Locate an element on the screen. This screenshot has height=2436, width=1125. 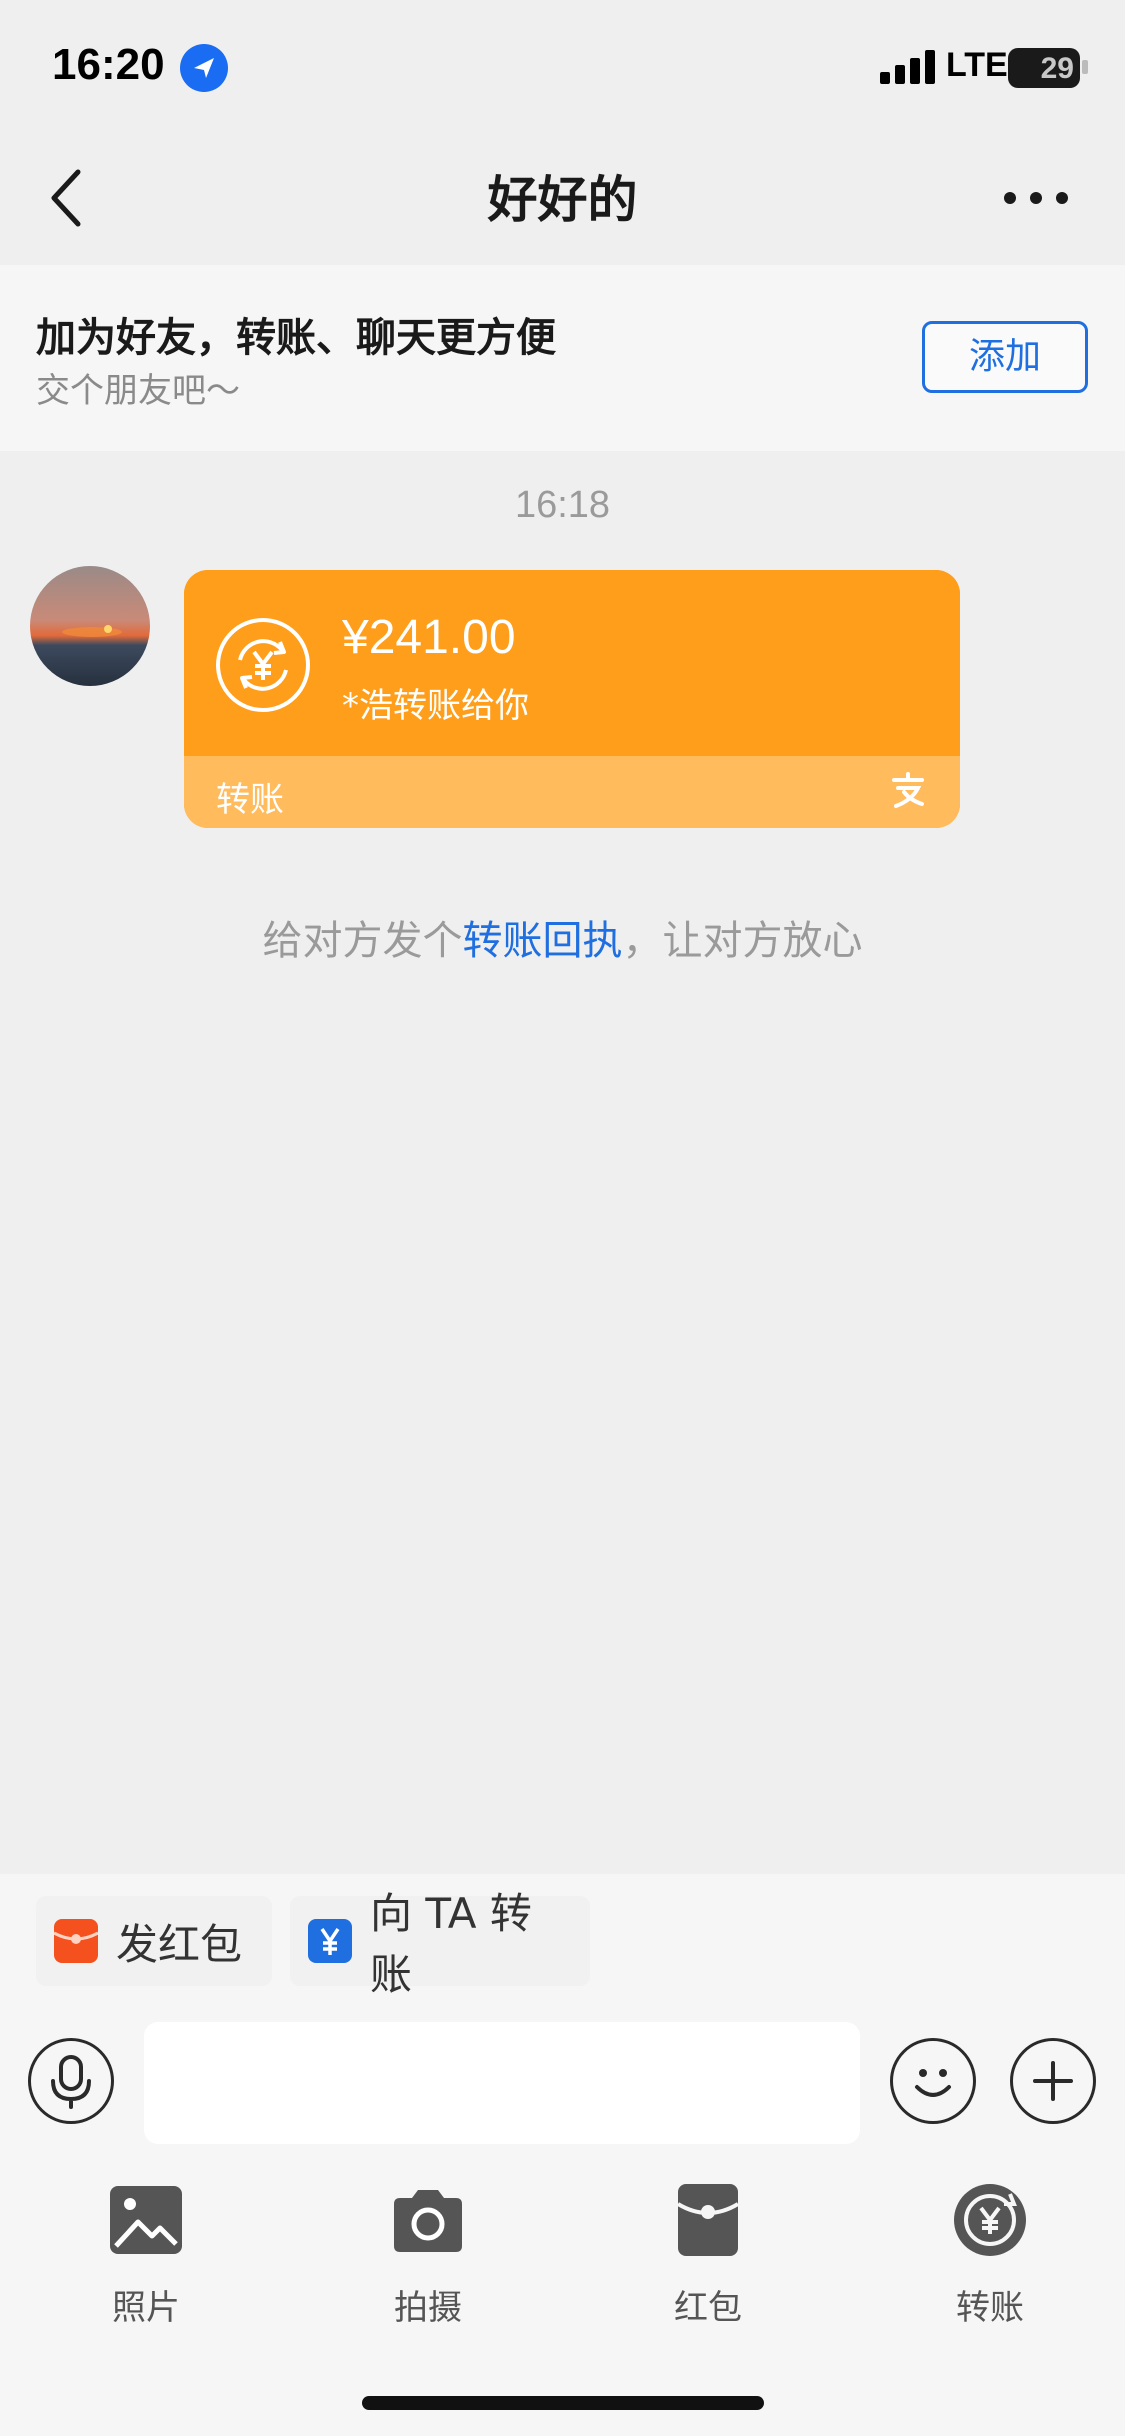
hint-suffix: ，让对方放心 is located at coordinates (742, 941).